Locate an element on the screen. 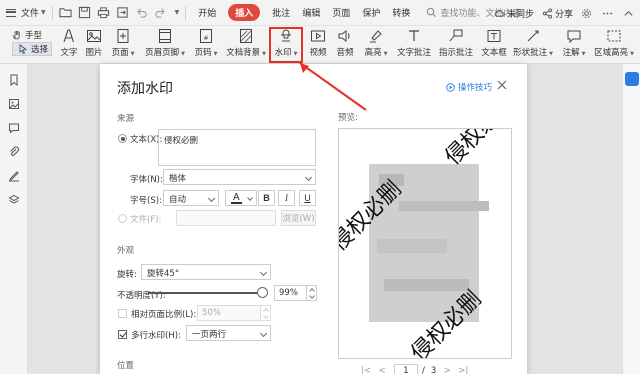 This screenshot has height=374, width=640. file-menu-label: 文件 is located at coordinates (30, 14).